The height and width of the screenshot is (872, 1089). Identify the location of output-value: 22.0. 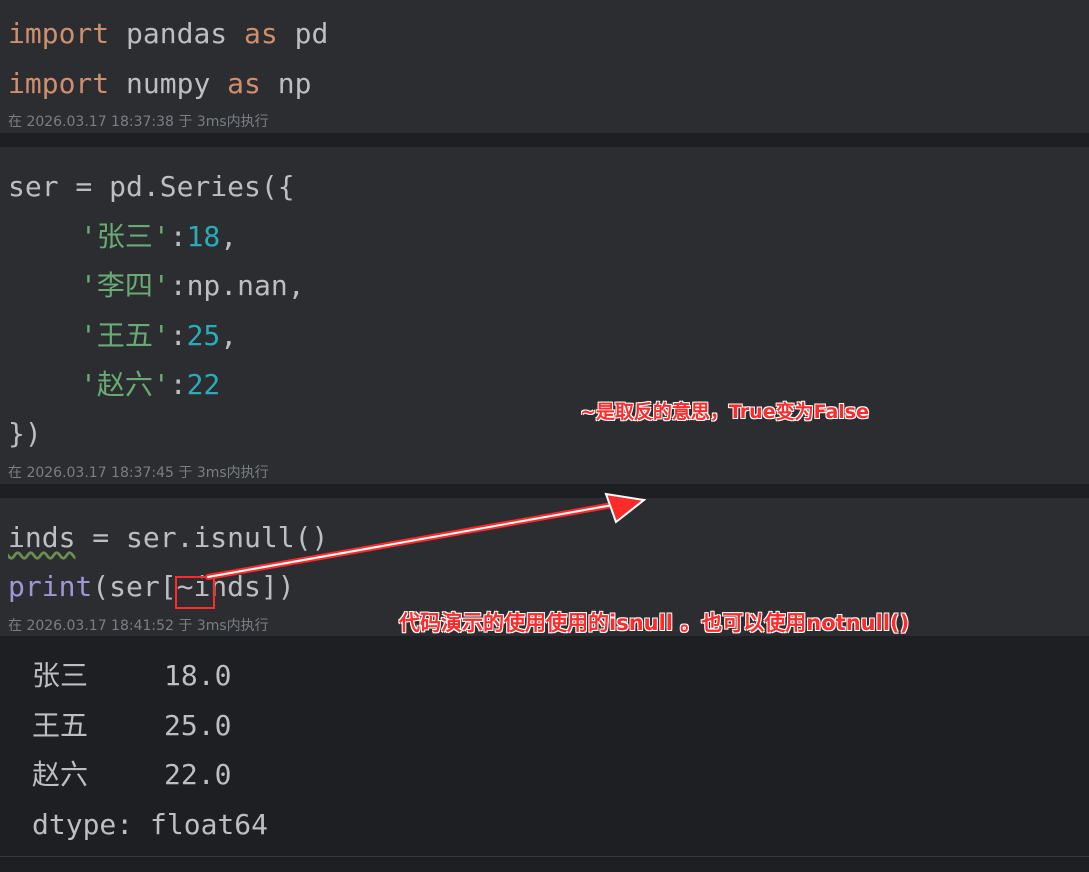
(198, 774).